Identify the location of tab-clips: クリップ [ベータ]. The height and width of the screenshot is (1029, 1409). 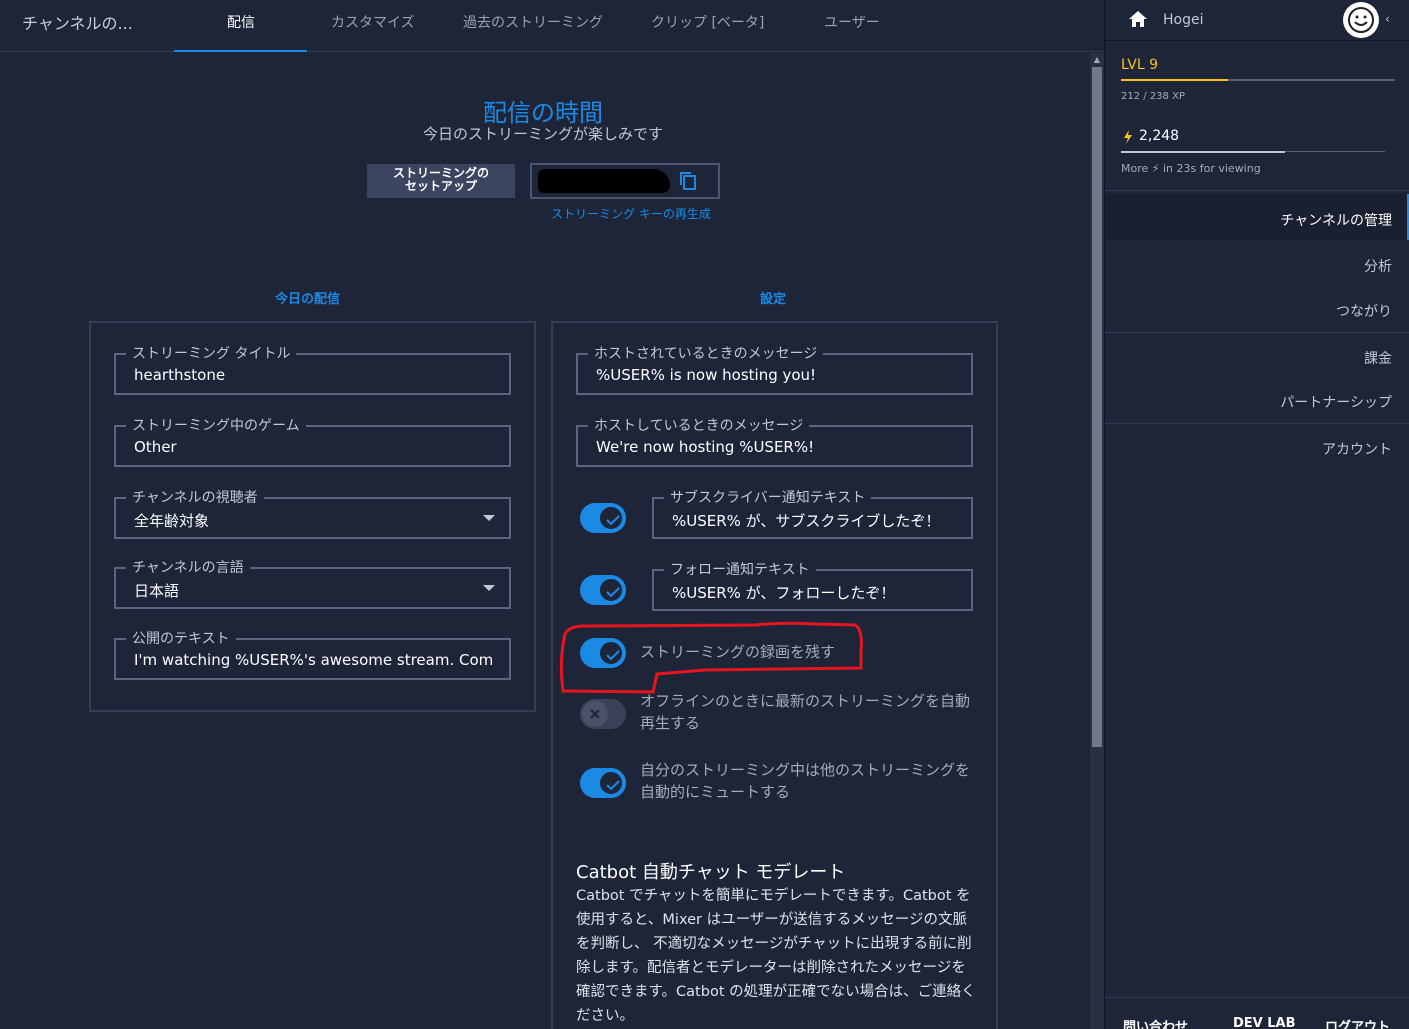
(707, 22).